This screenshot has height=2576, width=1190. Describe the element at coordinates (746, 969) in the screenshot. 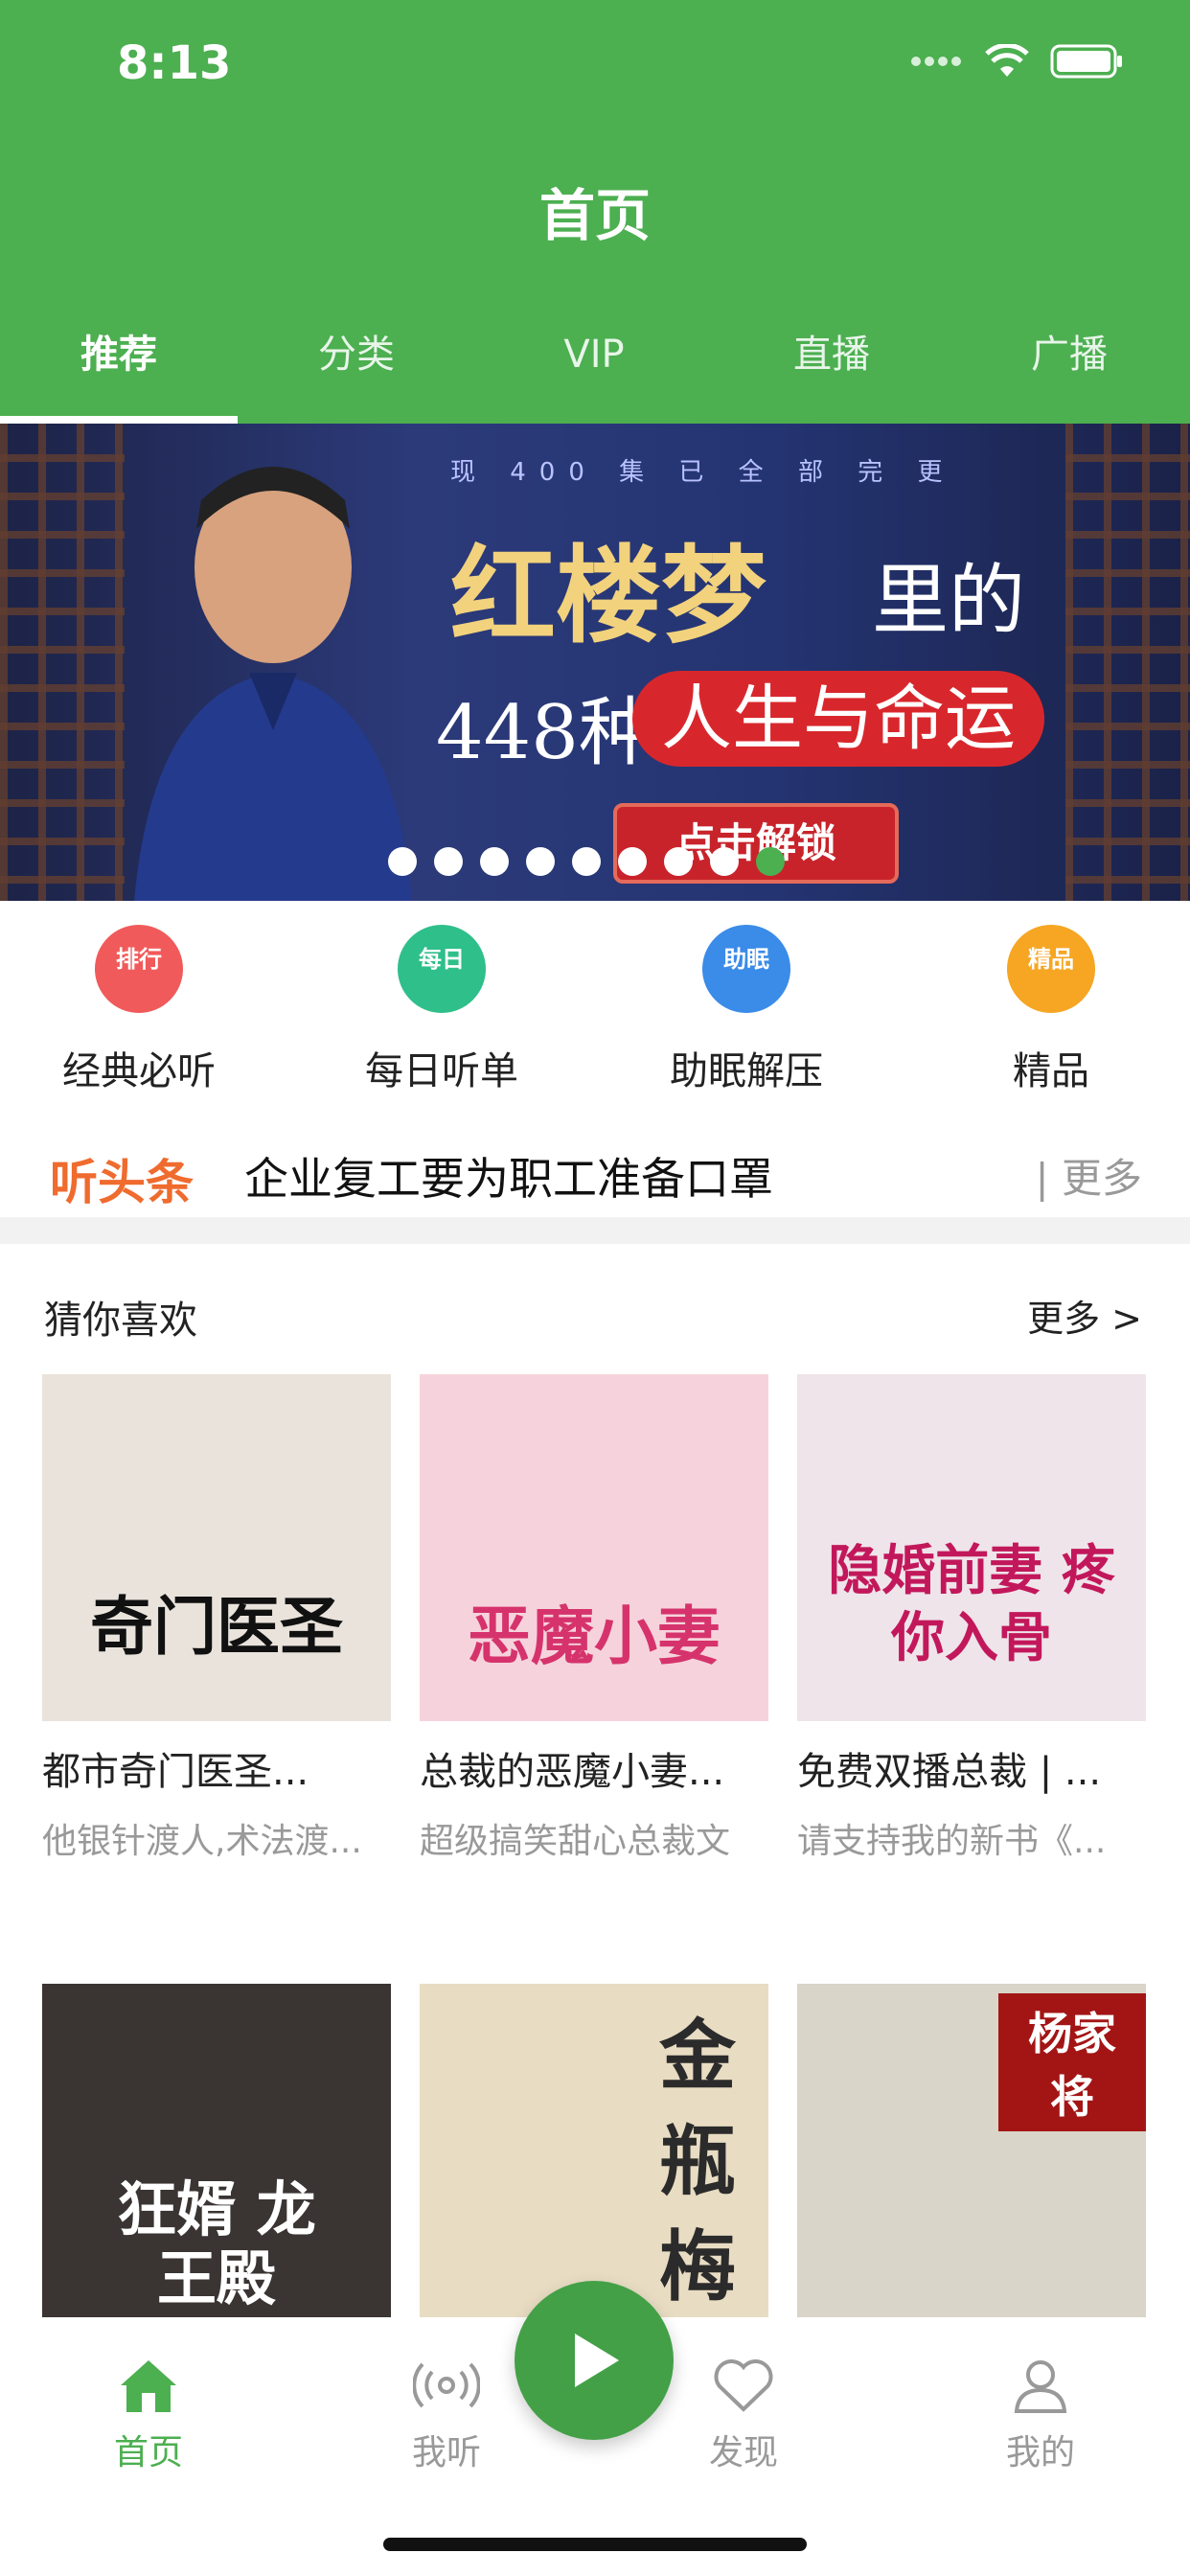

I see `moon-icon: 助眠` at that location.